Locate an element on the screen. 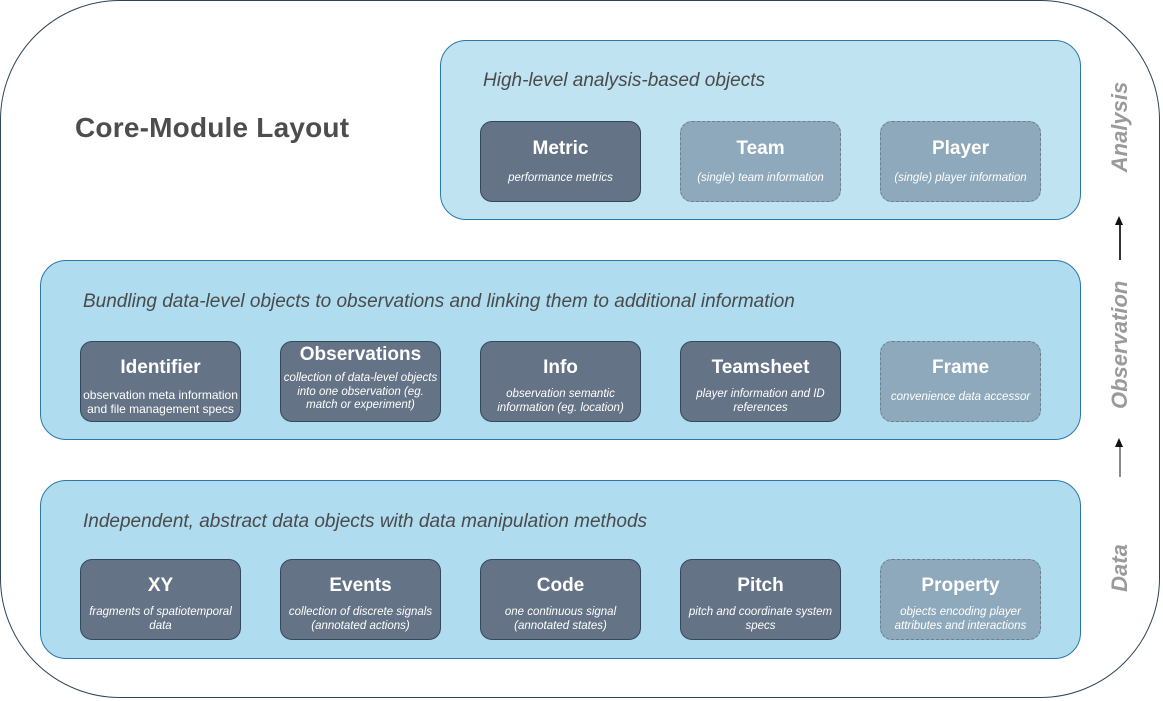 The image size is (1163, 701). box-description: (single) player information is located at coordinates (960, 178).